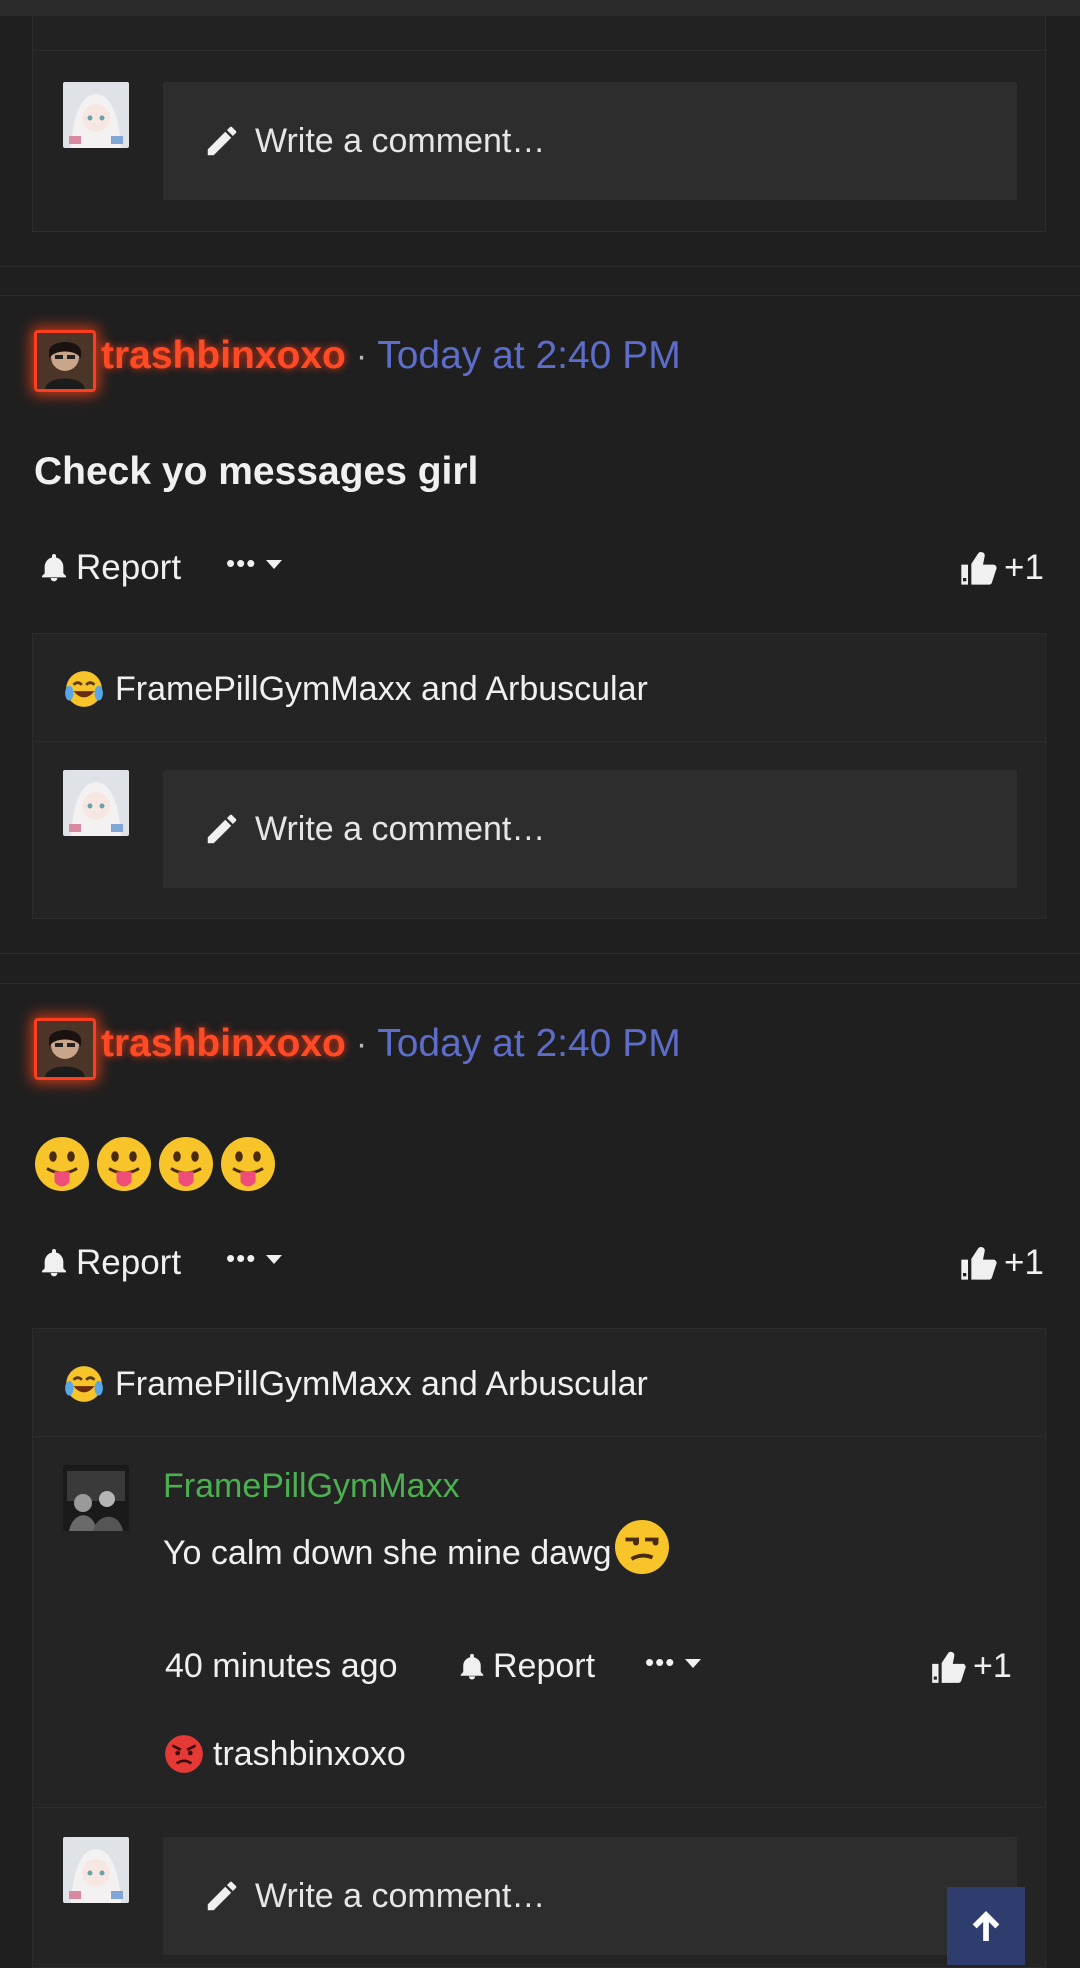 The image size is (1080, 1968). I want to click on scroll-to-top-button, so click(986, 1926).